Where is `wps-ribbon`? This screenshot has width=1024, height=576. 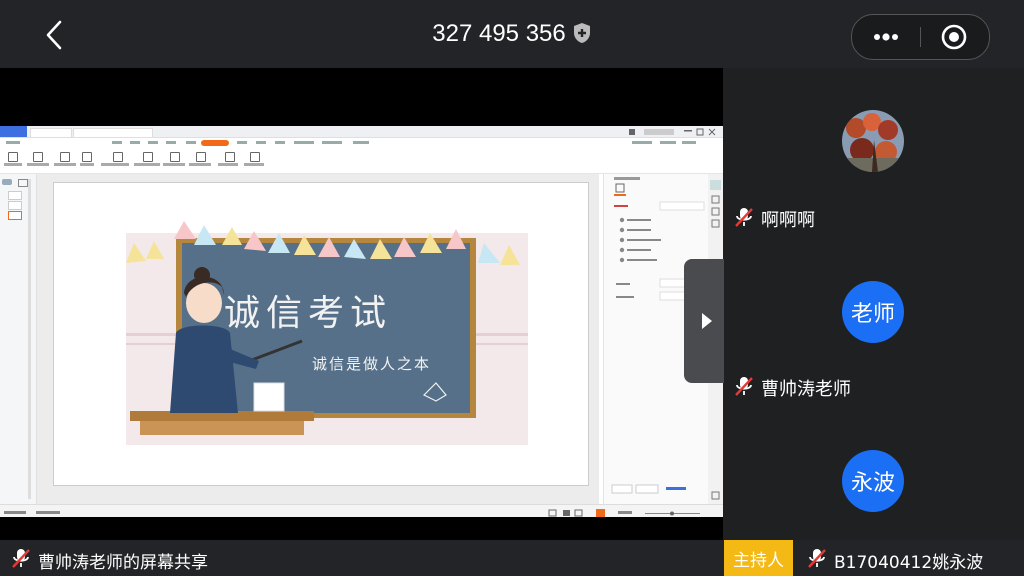
wps-ribbon is located at coordinates (361, 161).